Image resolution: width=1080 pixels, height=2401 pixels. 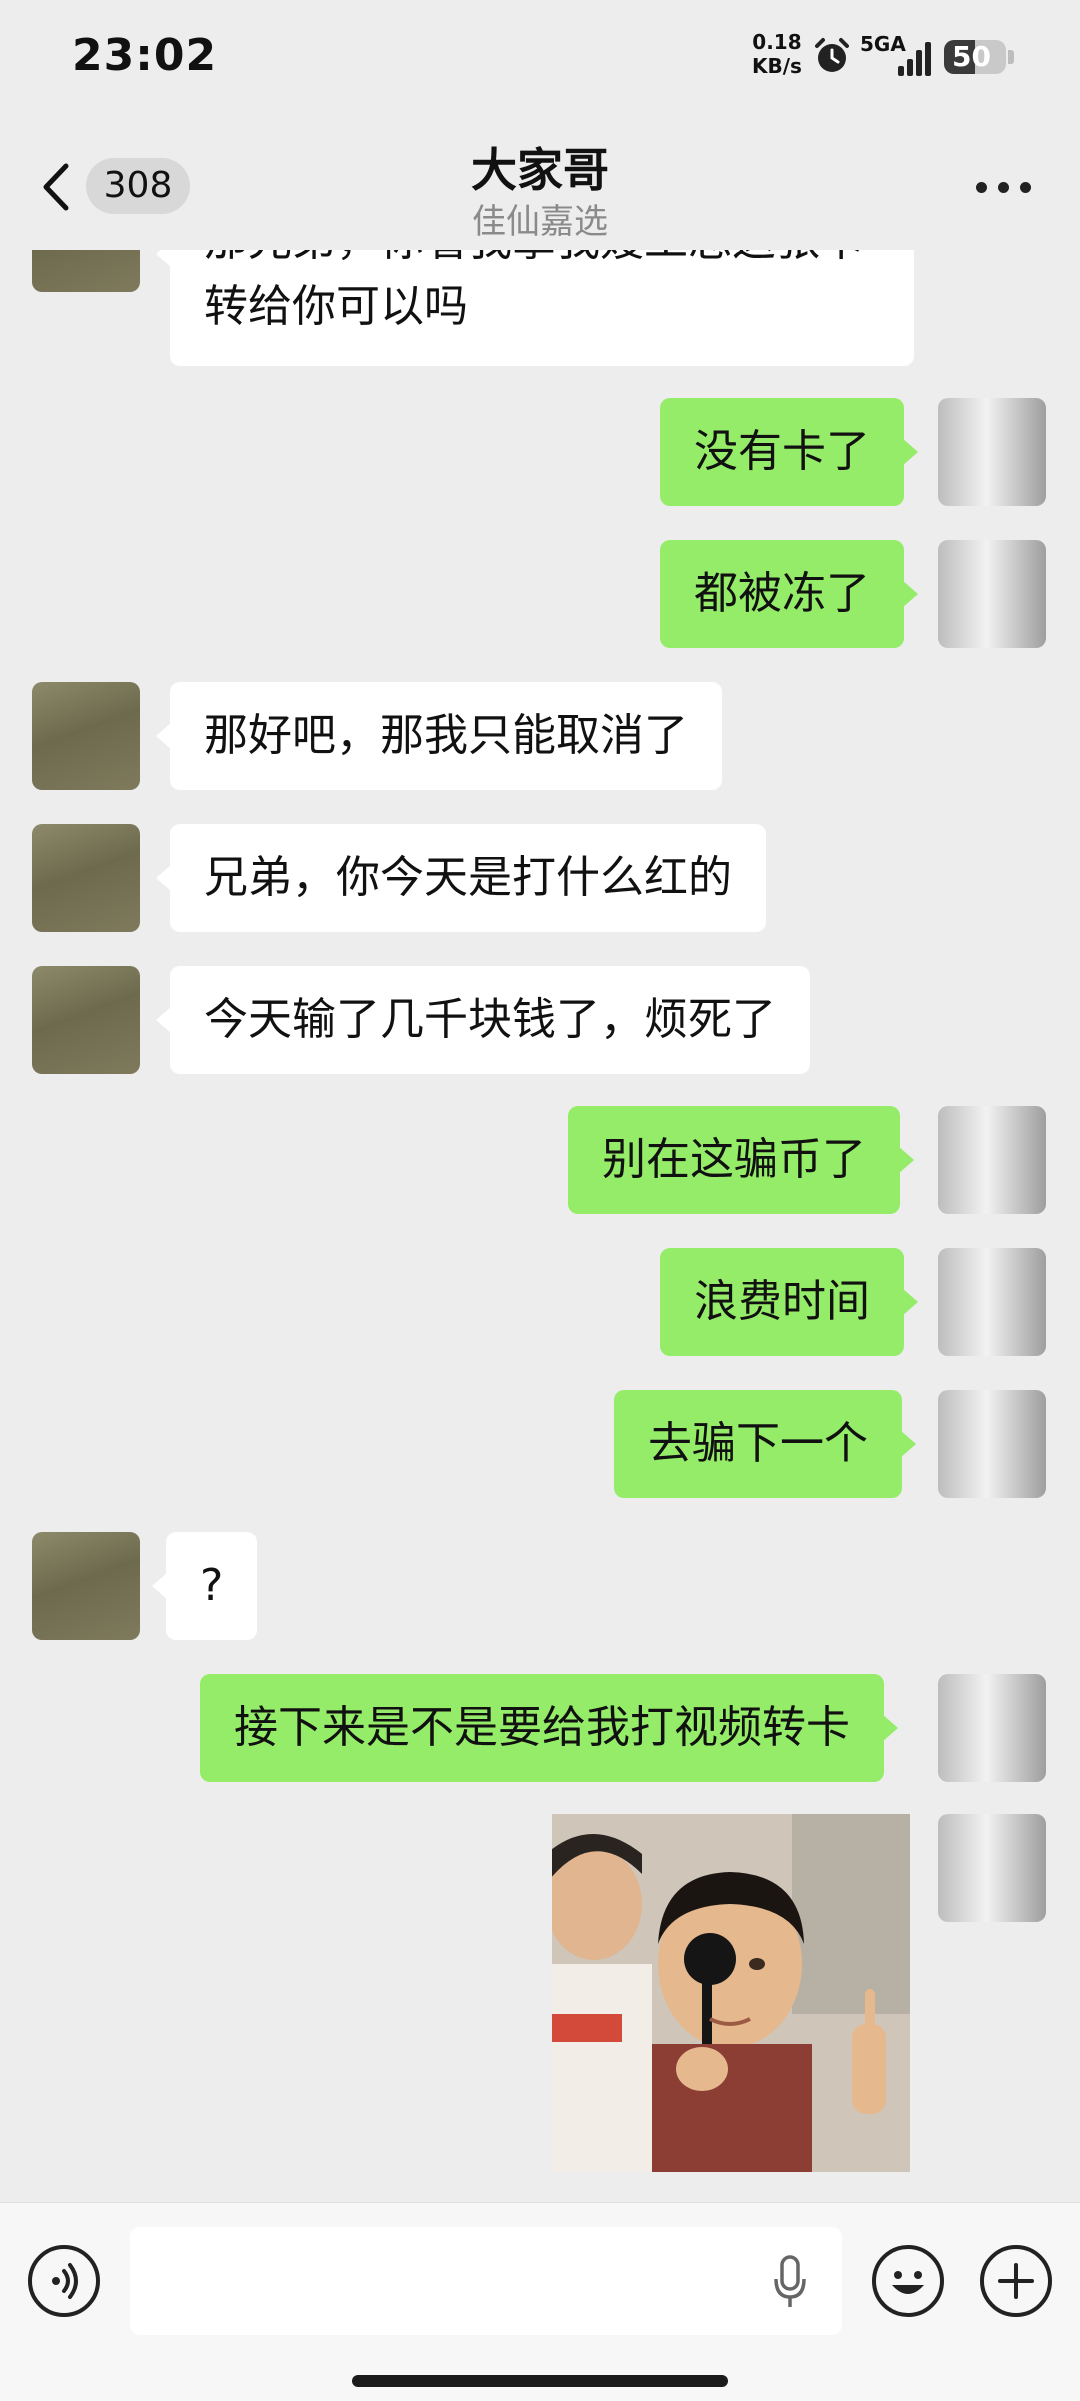 I want to click on home-indicator, so click(x=540, y=2381).